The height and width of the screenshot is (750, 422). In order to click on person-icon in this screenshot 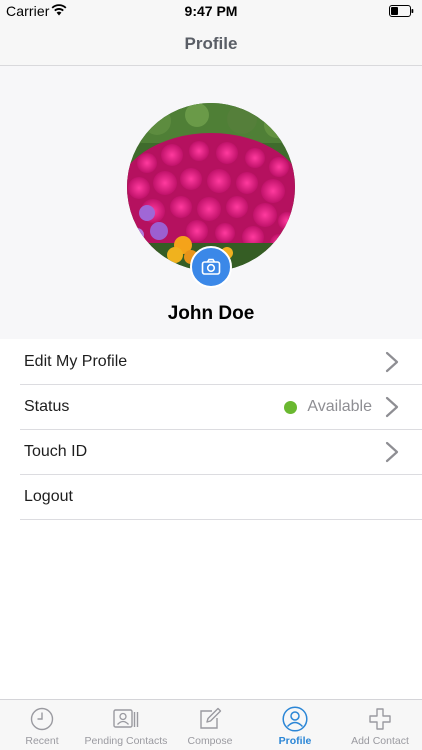, I will do `click(295, 719)`.